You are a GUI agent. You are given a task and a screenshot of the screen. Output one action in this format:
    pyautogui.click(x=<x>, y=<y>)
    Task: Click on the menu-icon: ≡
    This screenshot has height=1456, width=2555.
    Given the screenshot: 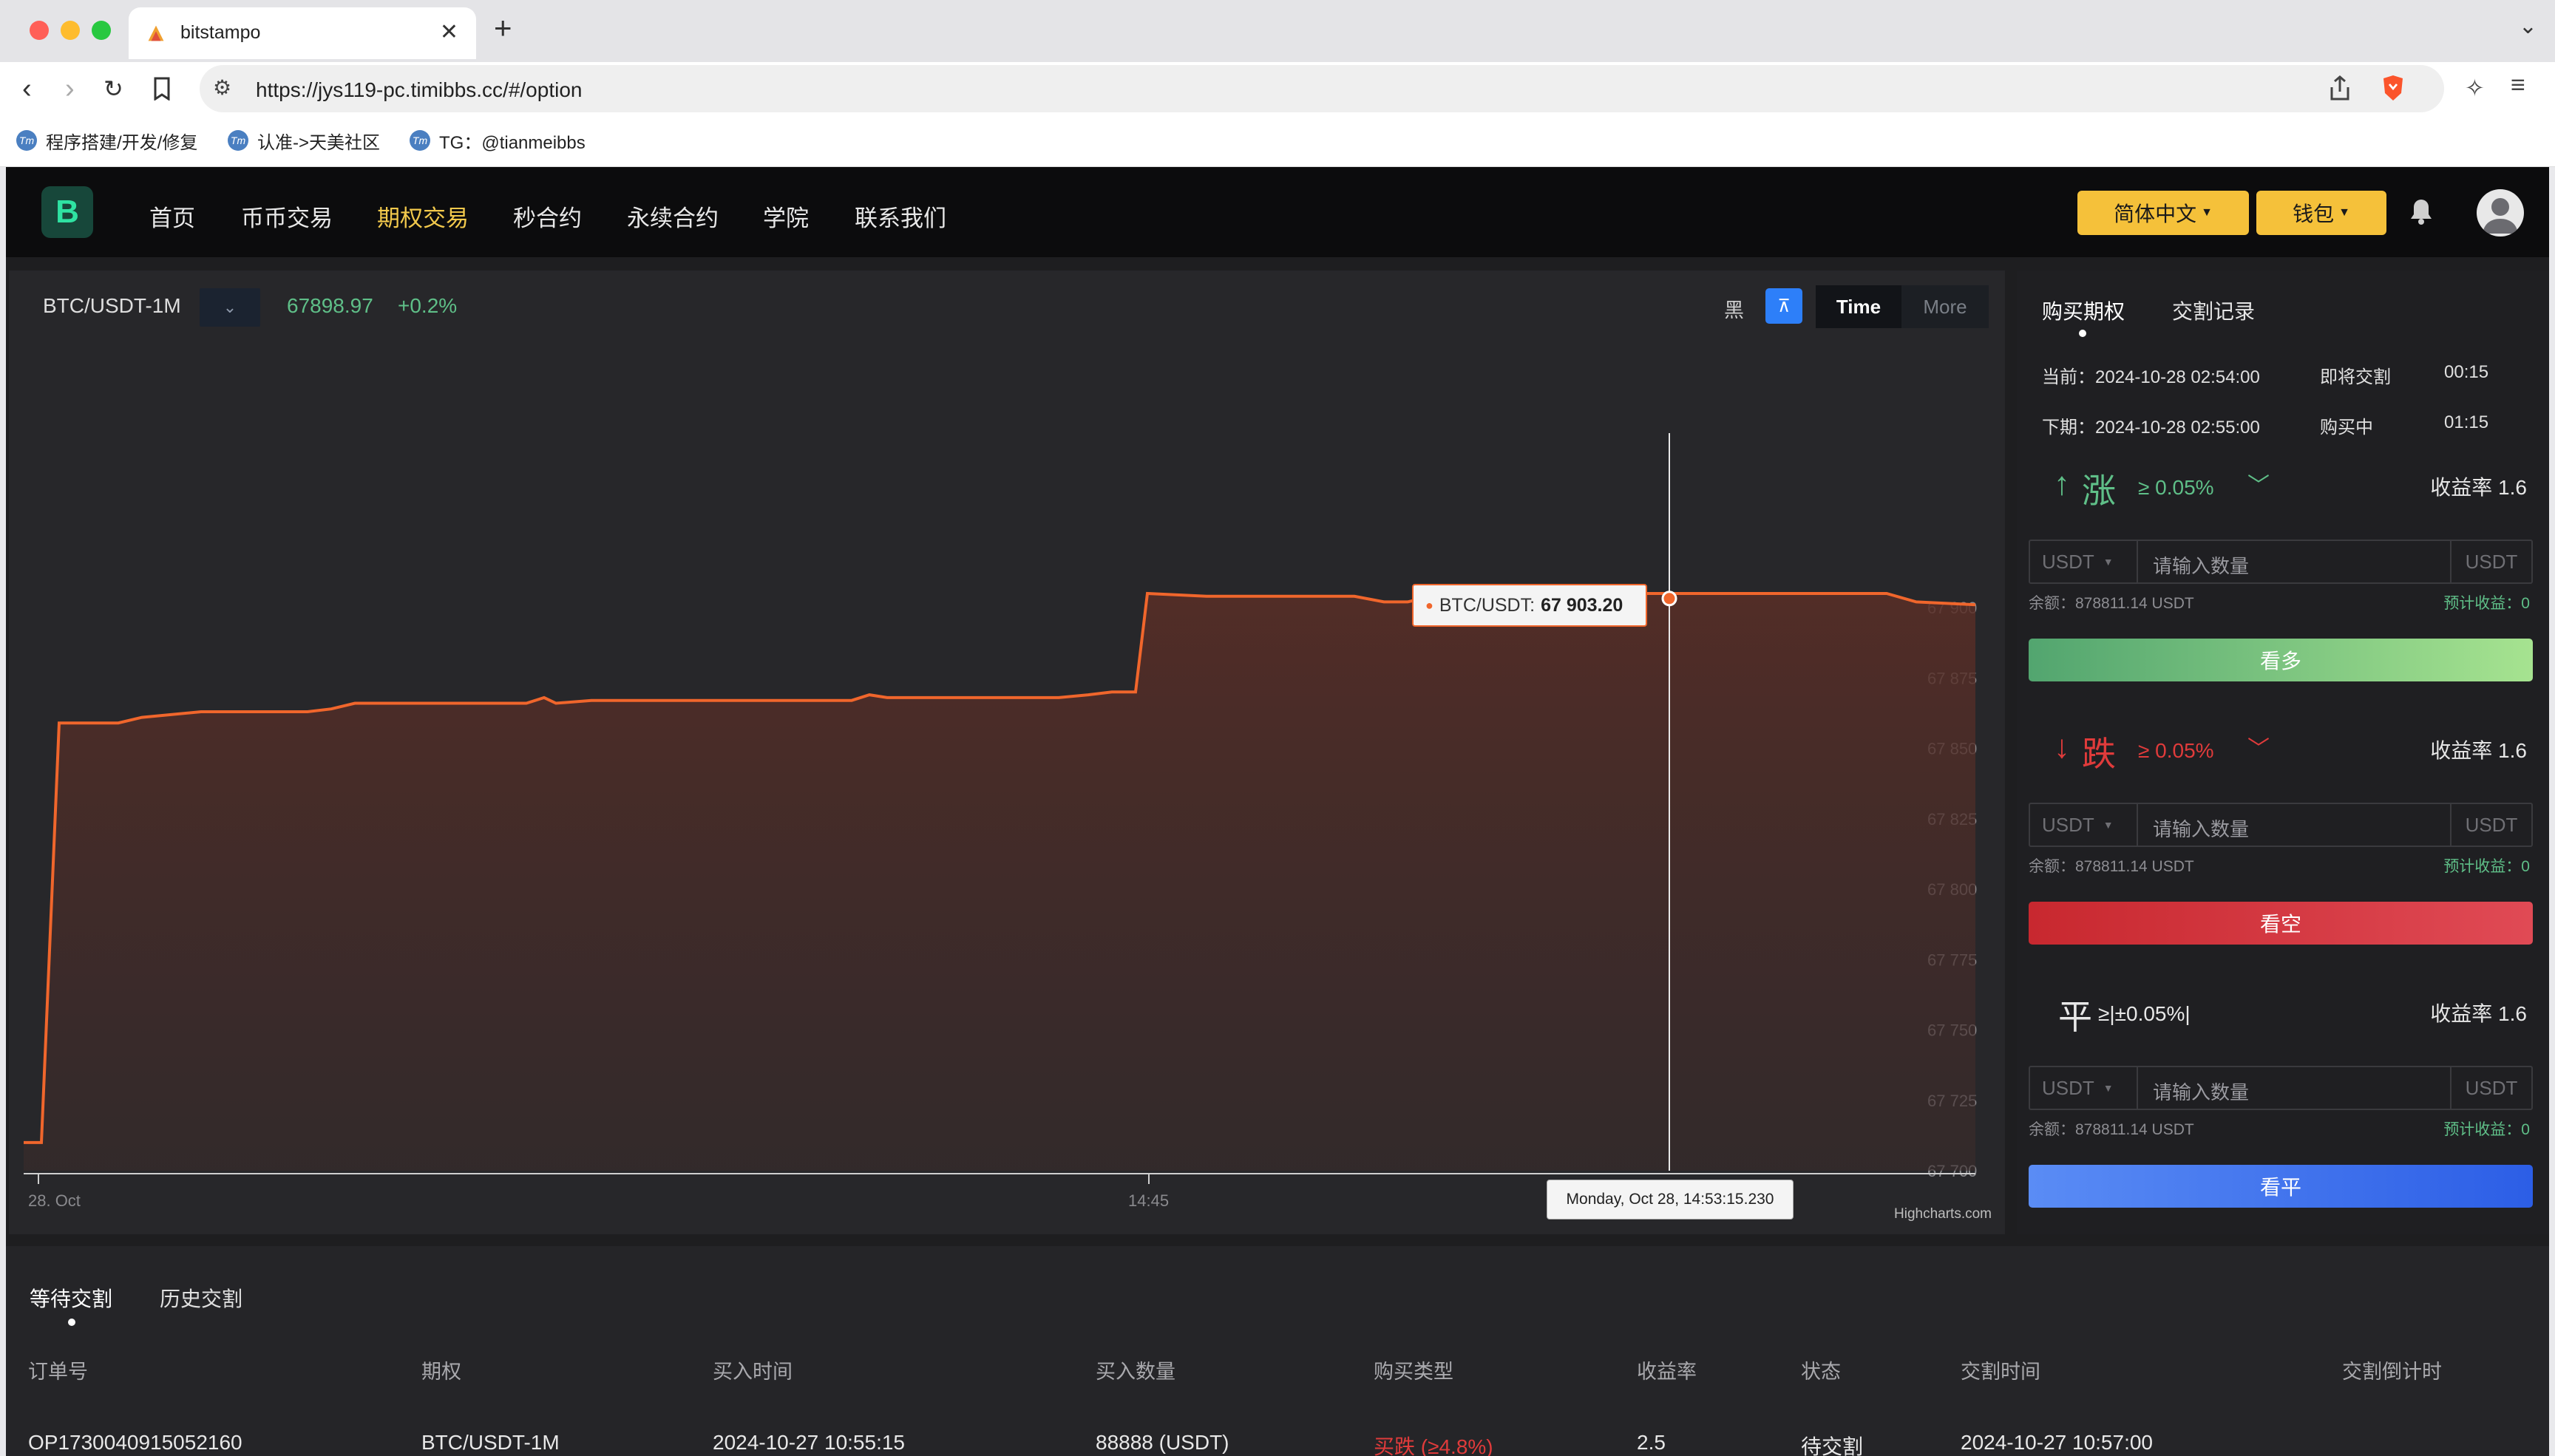 What is the action you would take?
    pyautogui.click(x=2518, y=85)
    